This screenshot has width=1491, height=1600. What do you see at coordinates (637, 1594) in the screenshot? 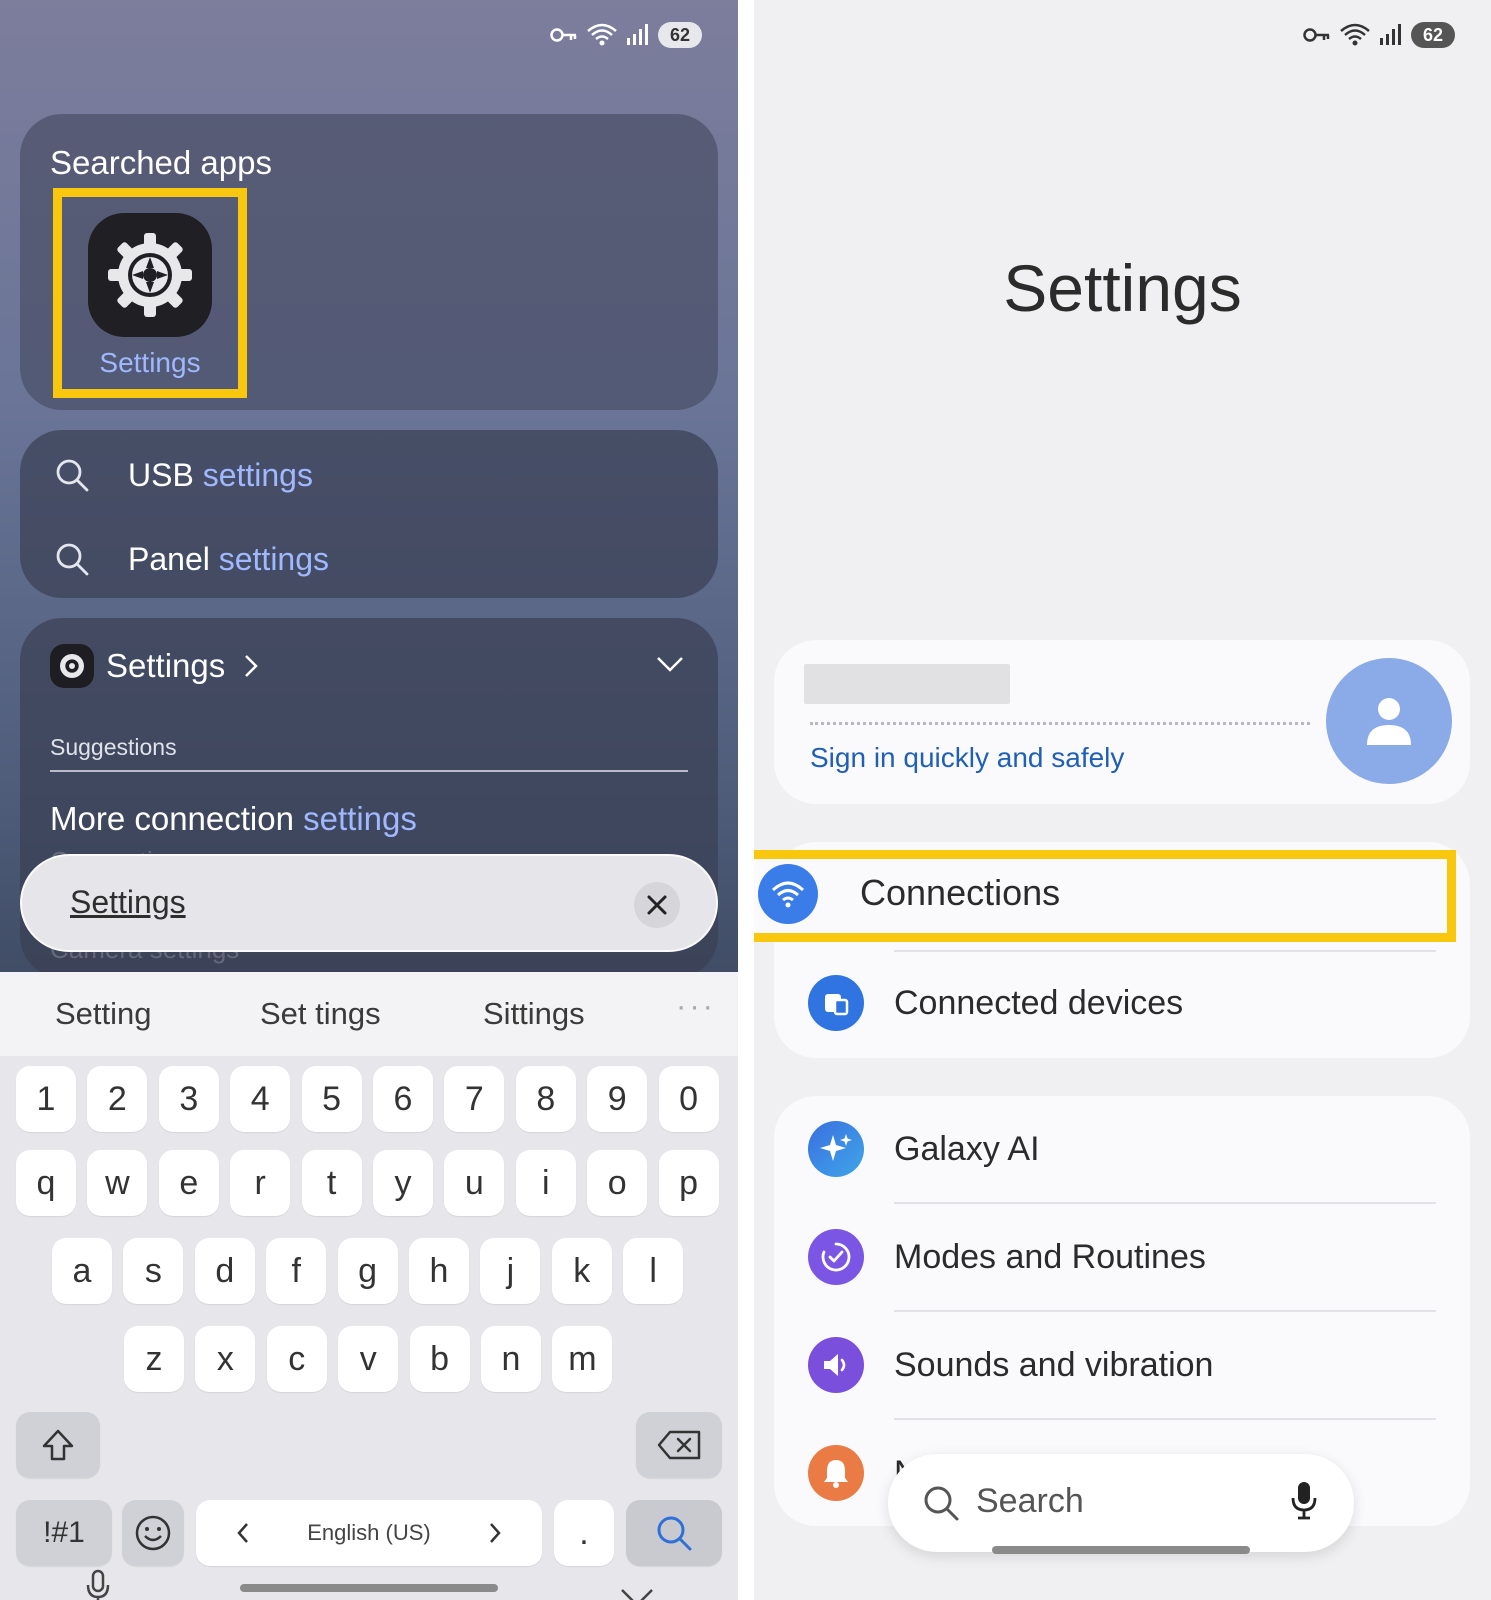
I see `hide-keyboard-icon` at bounding box center [637, 1594].